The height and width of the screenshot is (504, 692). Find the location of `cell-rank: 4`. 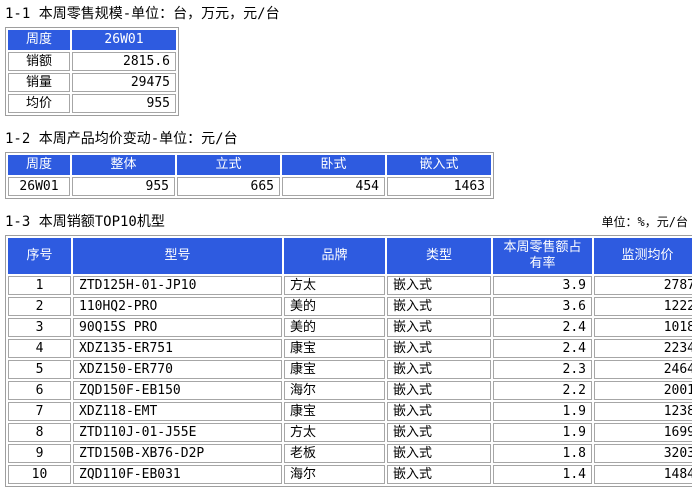

cell-rank: 4 is located at coordinates (39, 348).